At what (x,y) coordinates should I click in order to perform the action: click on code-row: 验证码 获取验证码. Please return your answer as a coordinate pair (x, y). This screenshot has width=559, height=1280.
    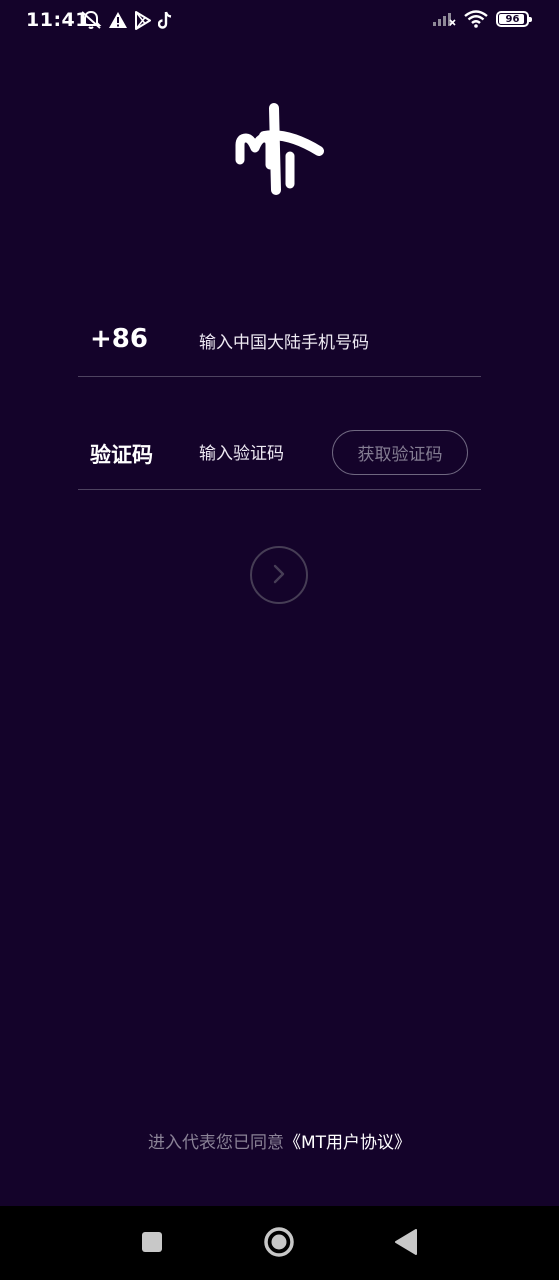
    Looking at the image, I should click on (279, 451).